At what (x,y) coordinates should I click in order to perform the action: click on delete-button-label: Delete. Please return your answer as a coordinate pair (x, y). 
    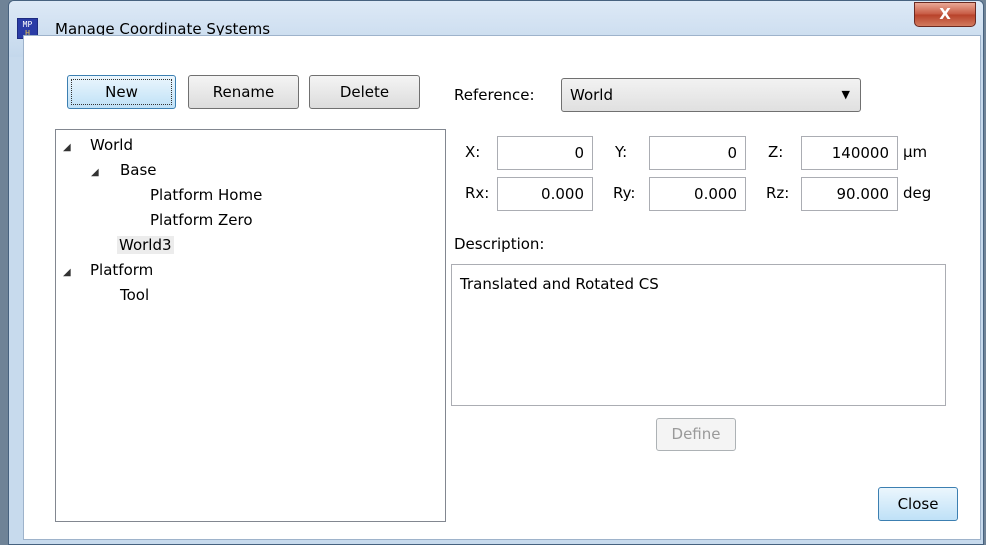
    Looking at the image, I should click on (364, 92).